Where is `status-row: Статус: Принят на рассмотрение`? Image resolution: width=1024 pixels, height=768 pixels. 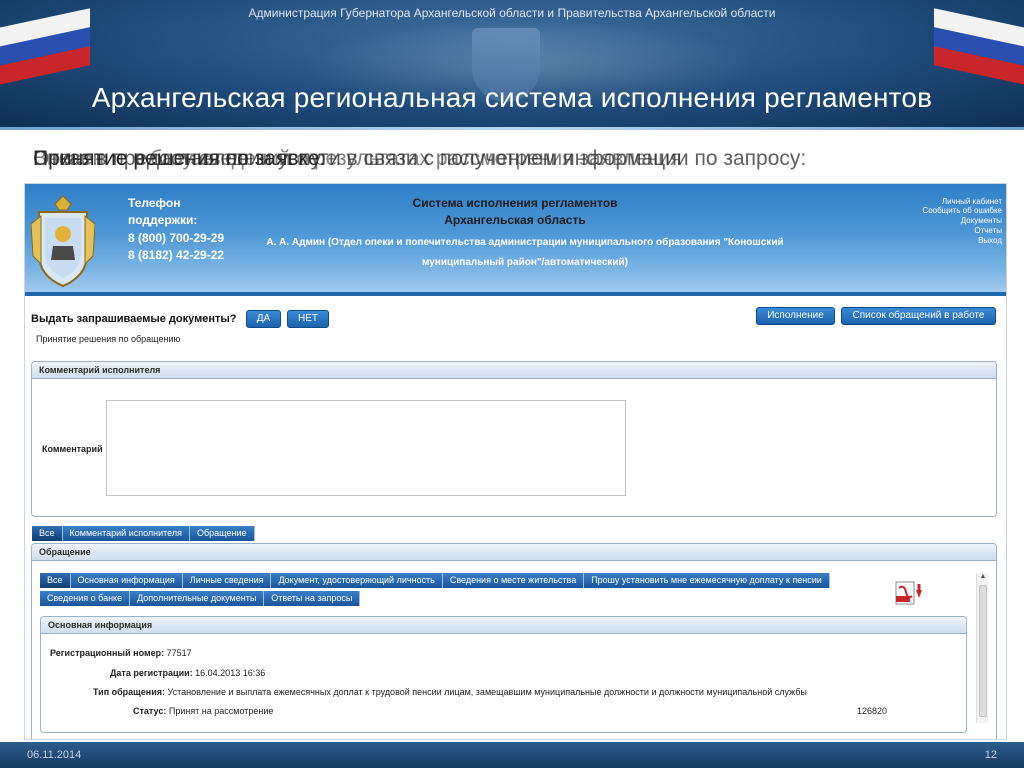 status-row: Статус: Принят на рассмотрение is located at coordinates (203, 711).